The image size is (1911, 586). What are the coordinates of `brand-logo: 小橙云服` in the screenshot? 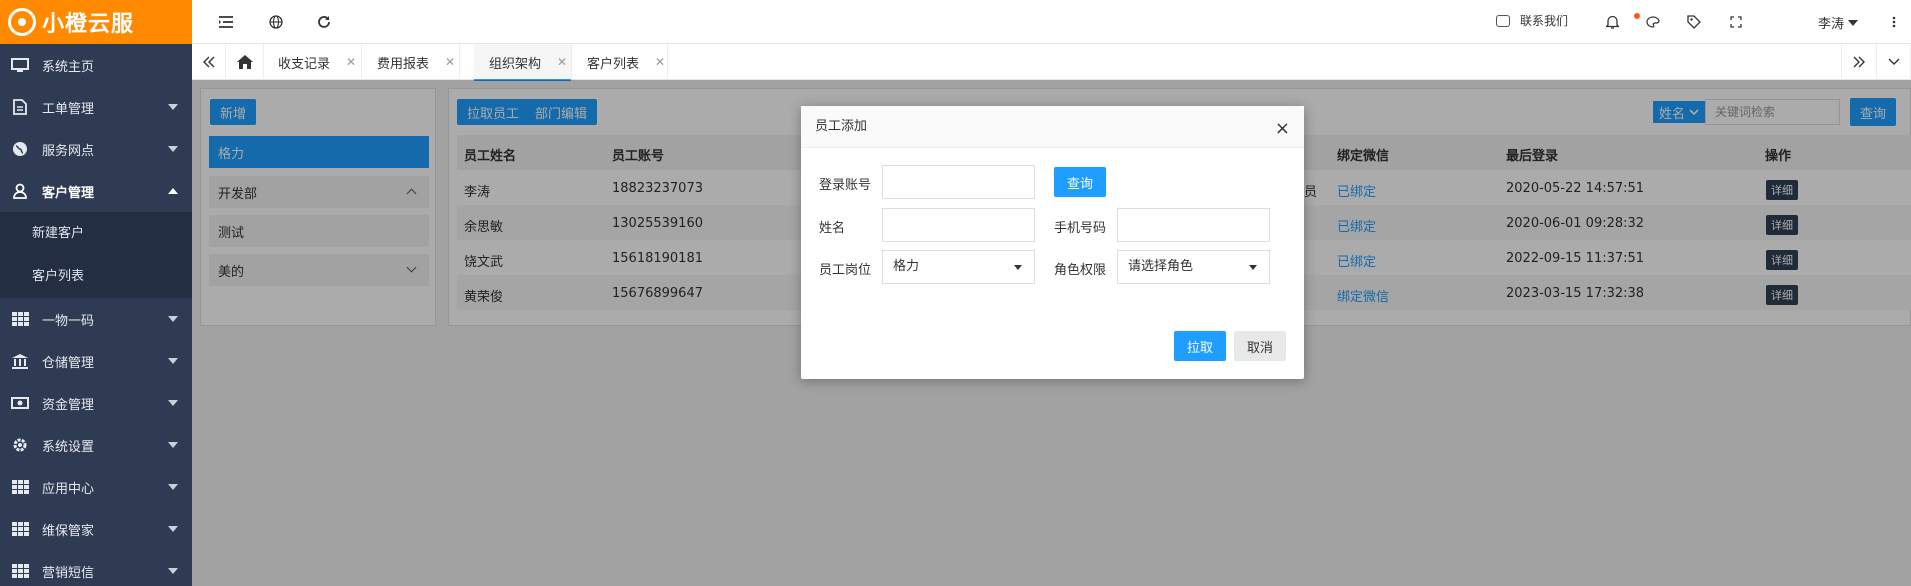 It's located at (96, 22).